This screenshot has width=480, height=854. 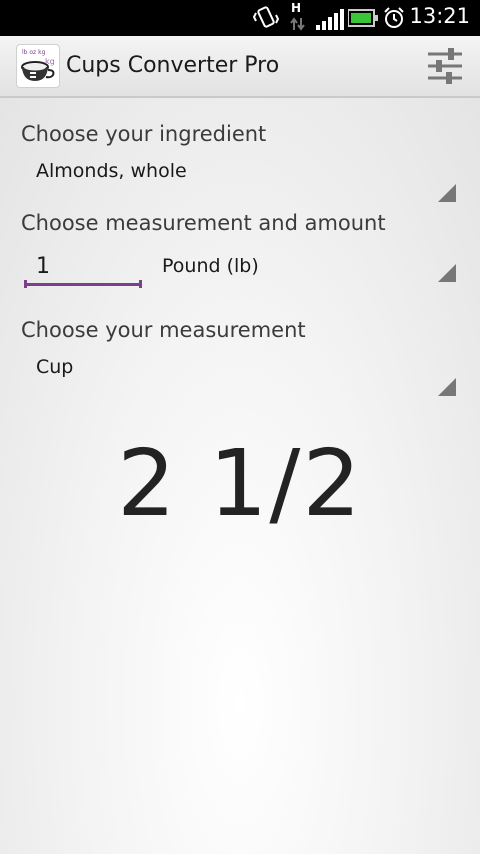 I want to click on app-cup-icon: lb oz kg kg, so click(x=38, y=66).